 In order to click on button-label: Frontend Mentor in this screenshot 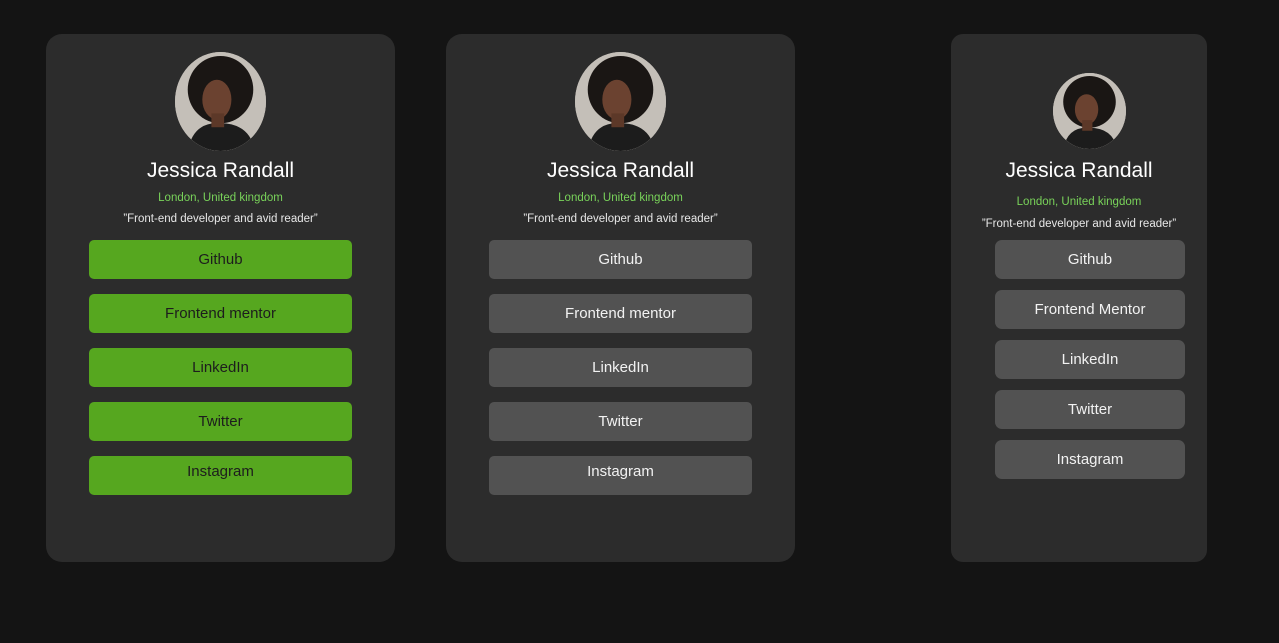, I will do `click(1090, 309)`.